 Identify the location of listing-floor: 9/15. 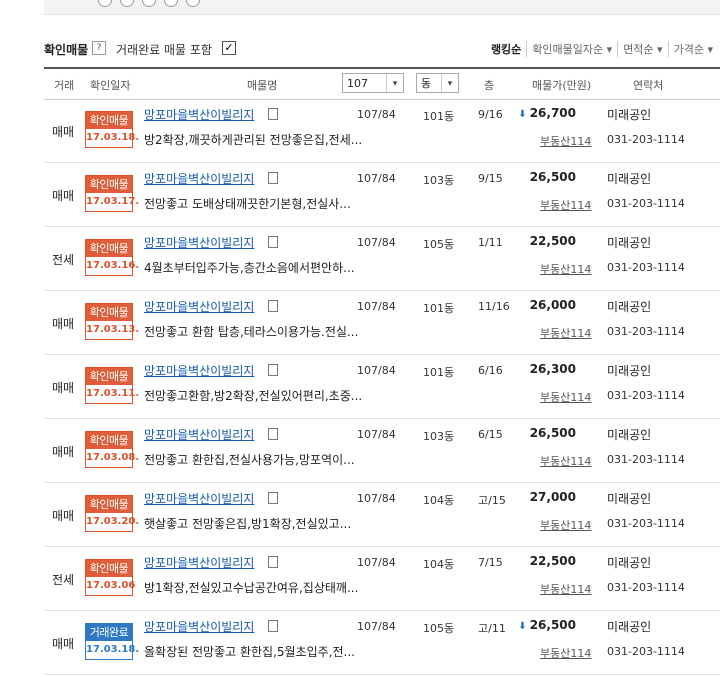
(490, 178).